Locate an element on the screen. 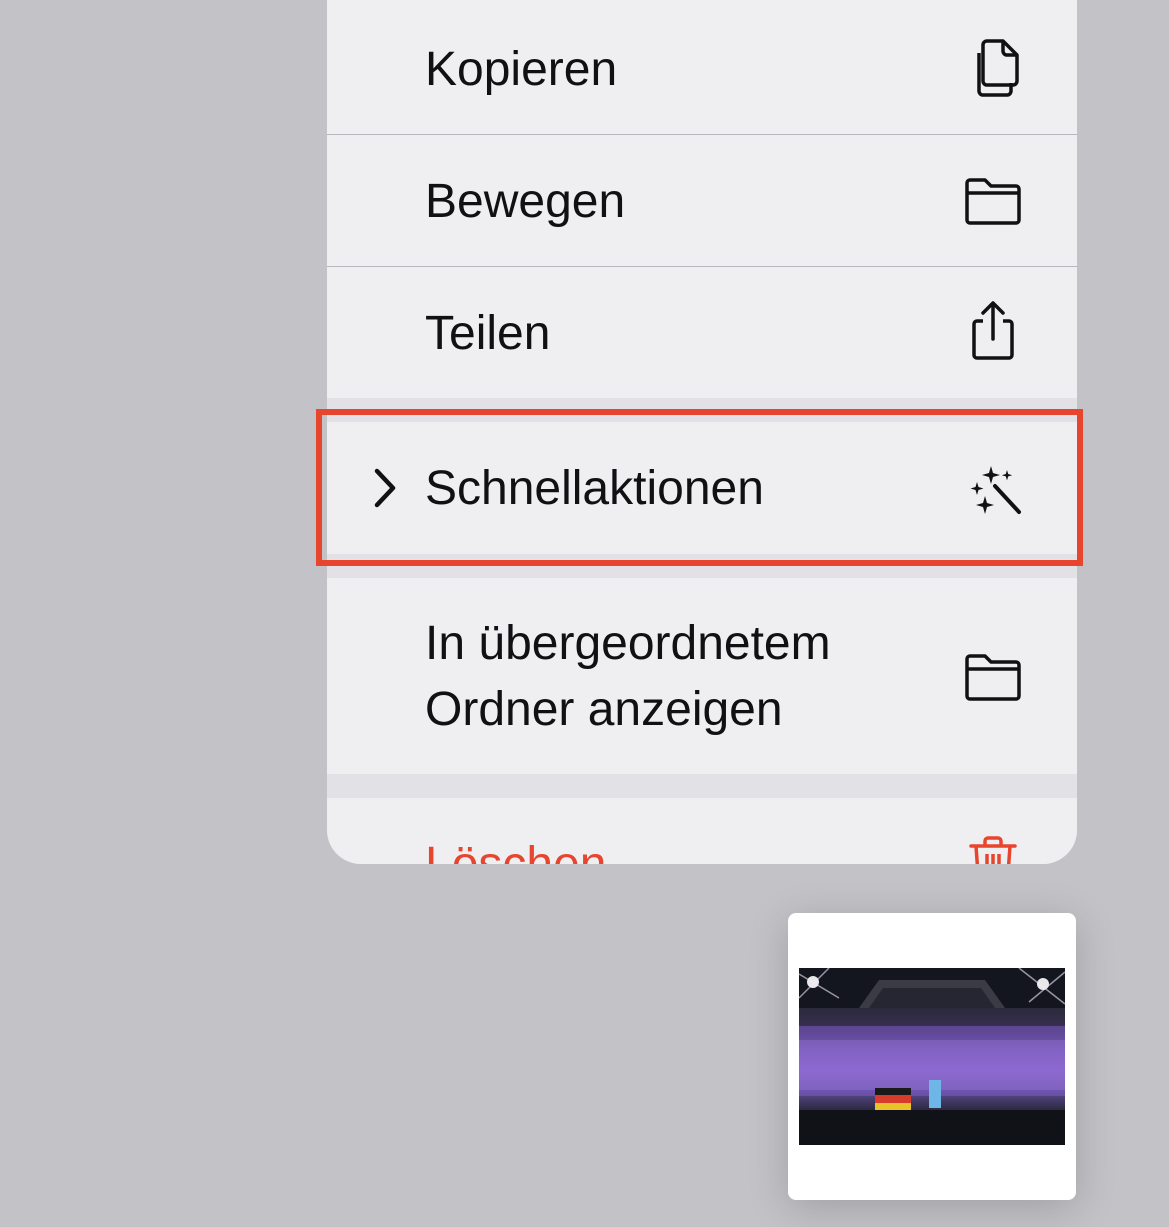  share-icon is located at coordinates (993, 330).